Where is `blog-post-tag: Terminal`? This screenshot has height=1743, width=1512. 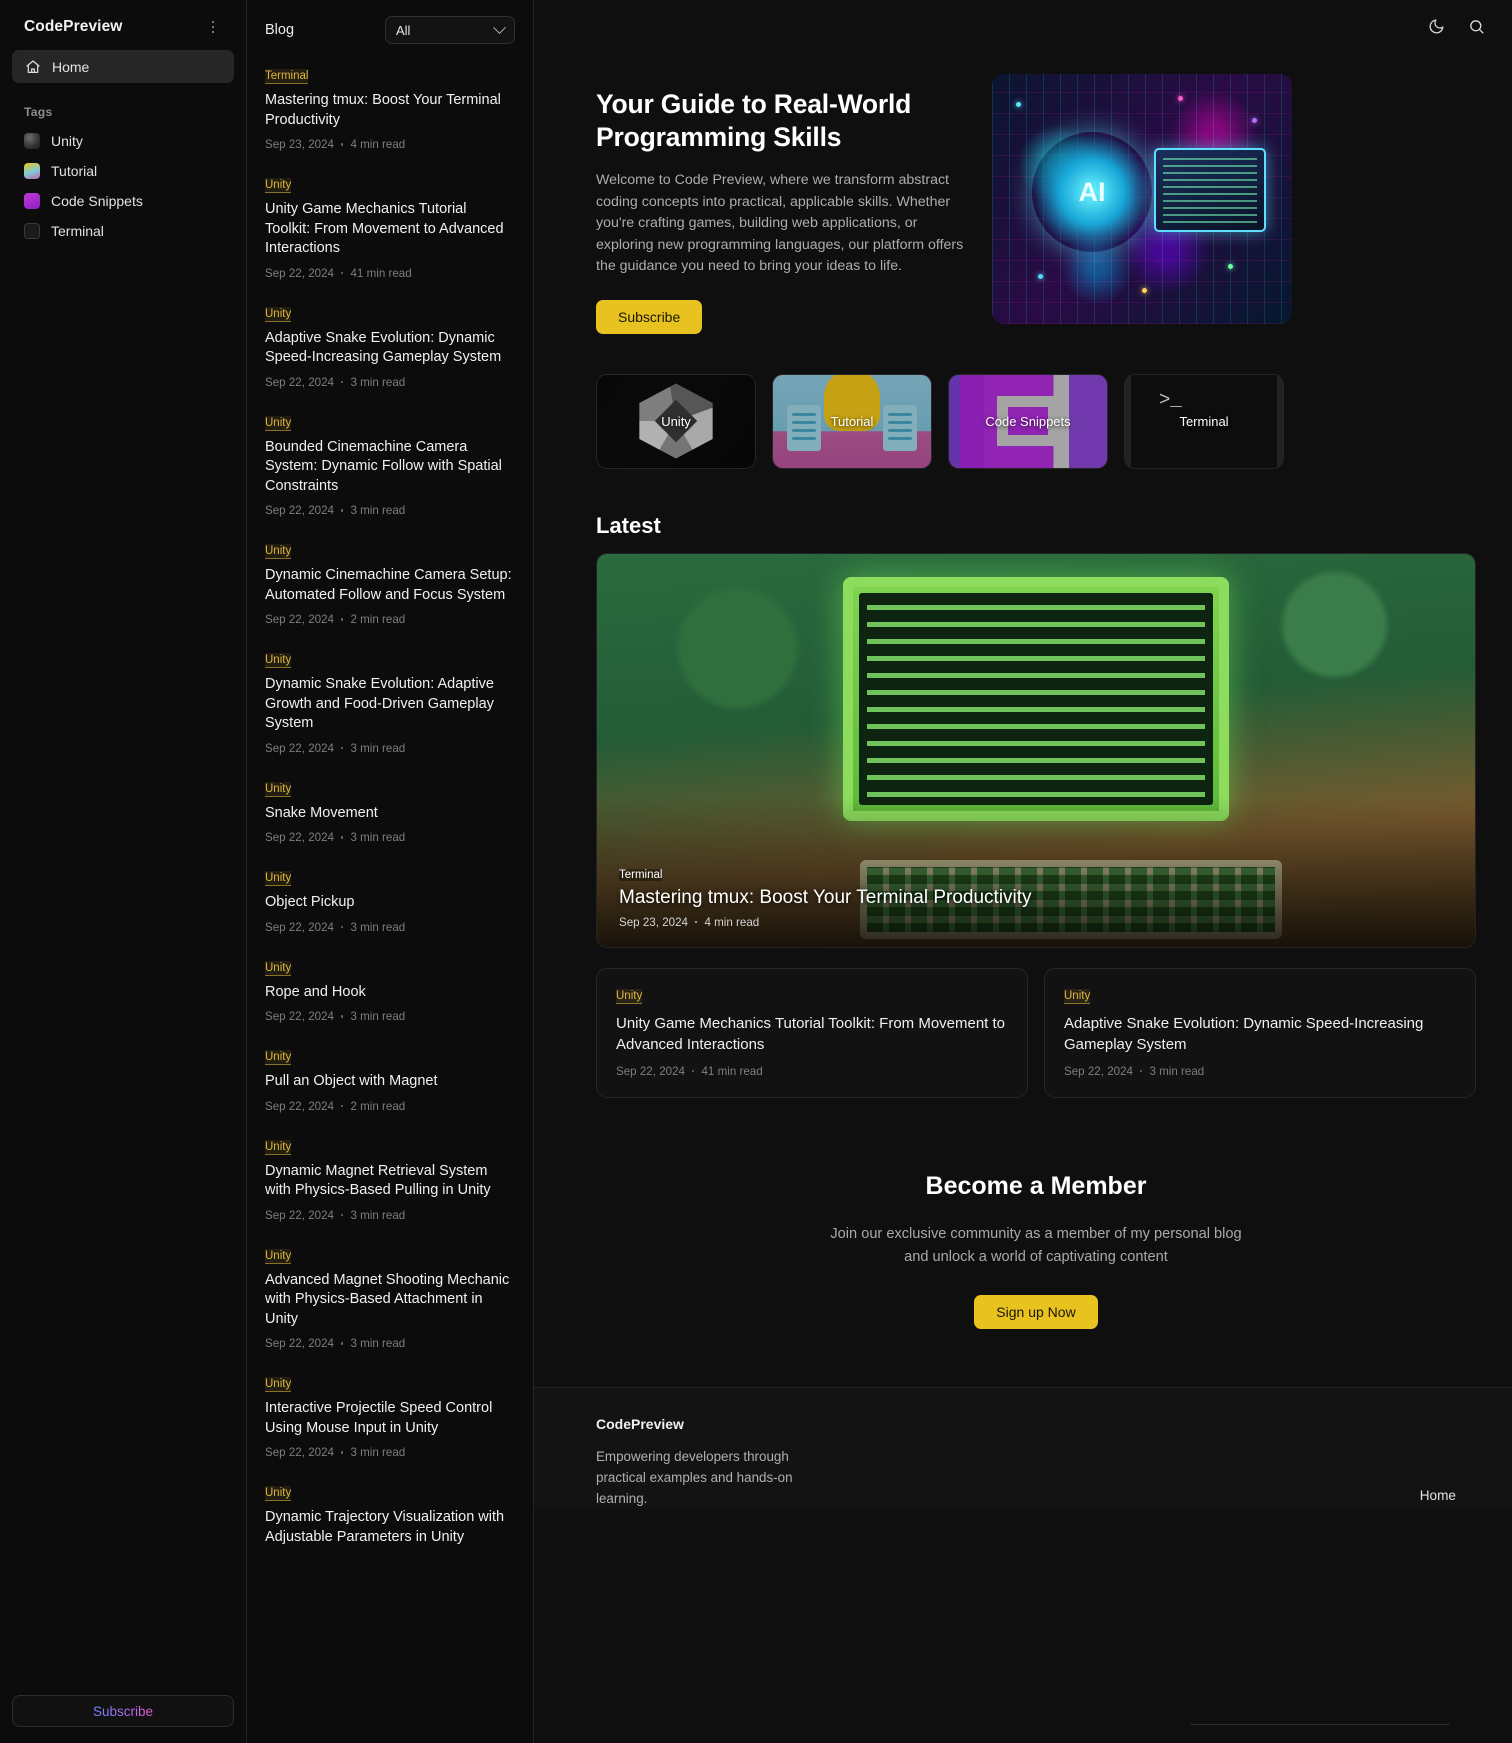
blog-post-tag: Terminal is located at coordinates (287, 76).